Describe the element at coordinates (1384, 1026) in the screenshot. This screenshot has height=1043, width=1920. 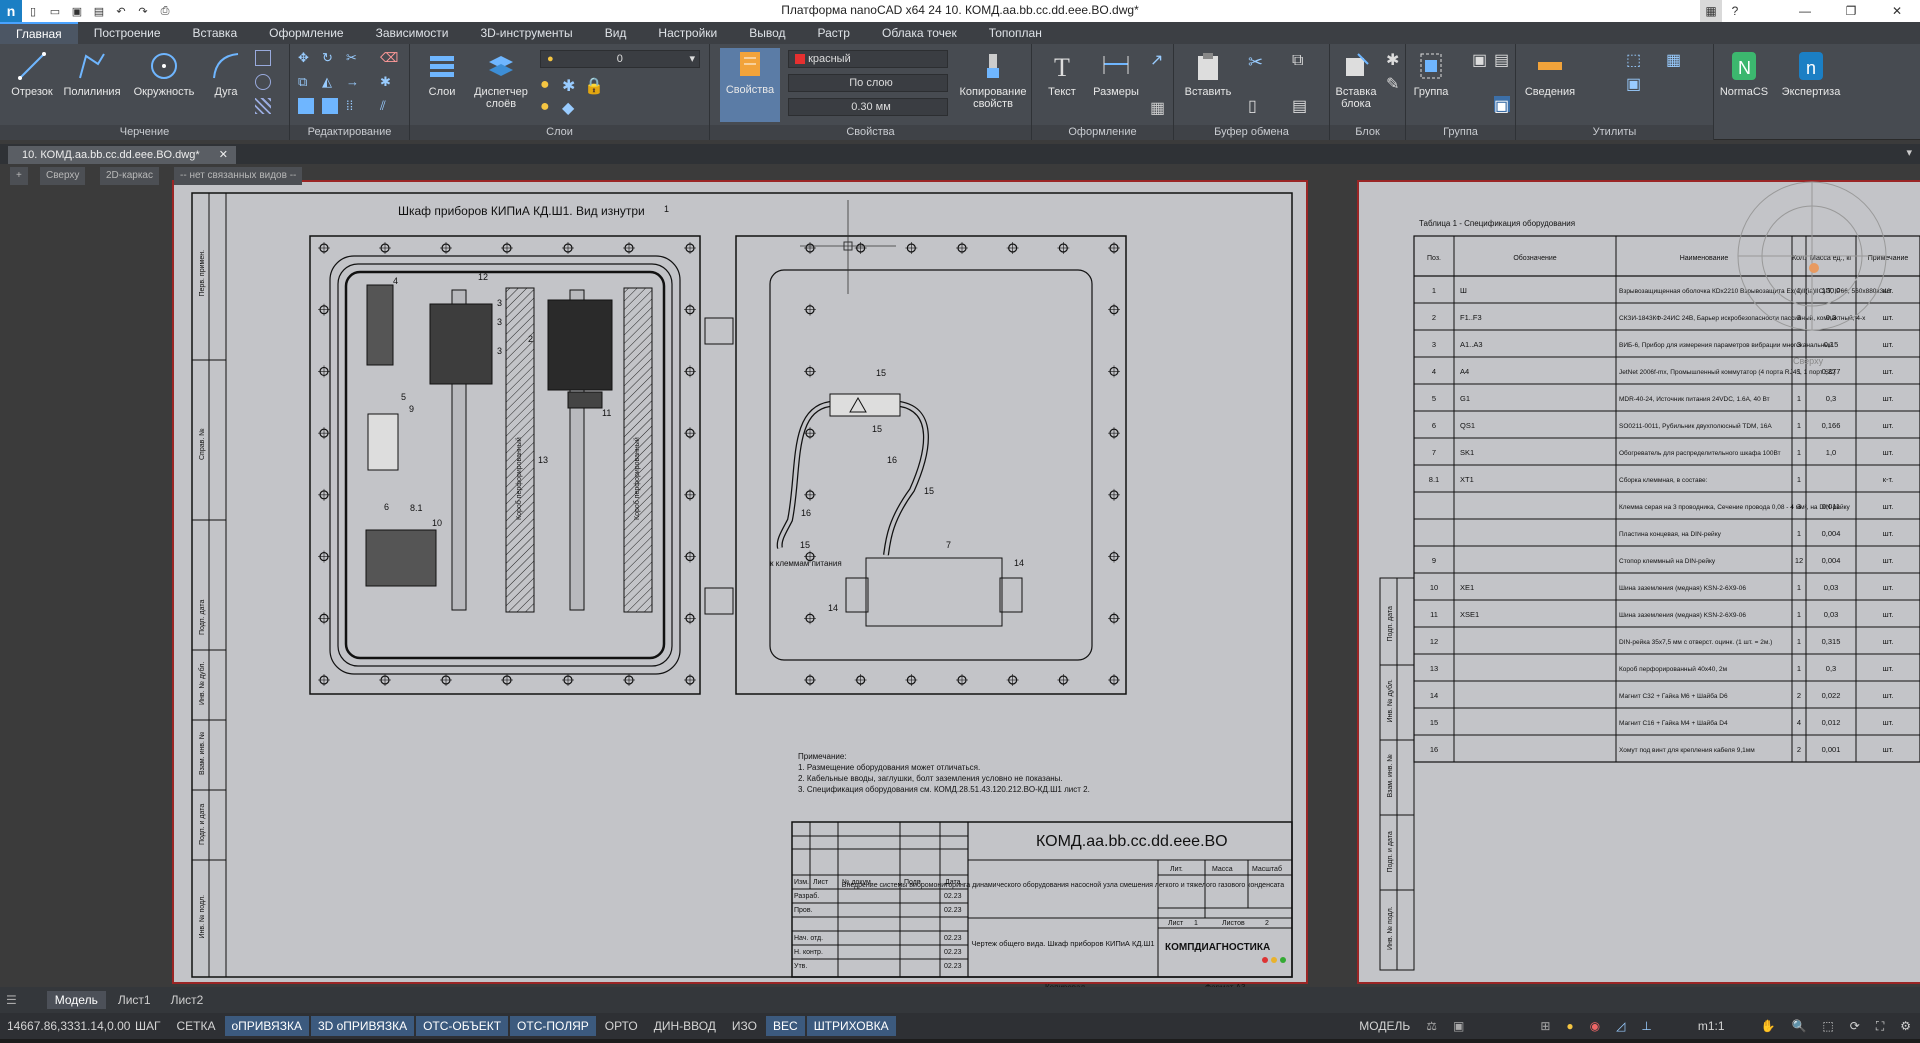
I see `space-indicator: МОДЕЛЬ` at that location.